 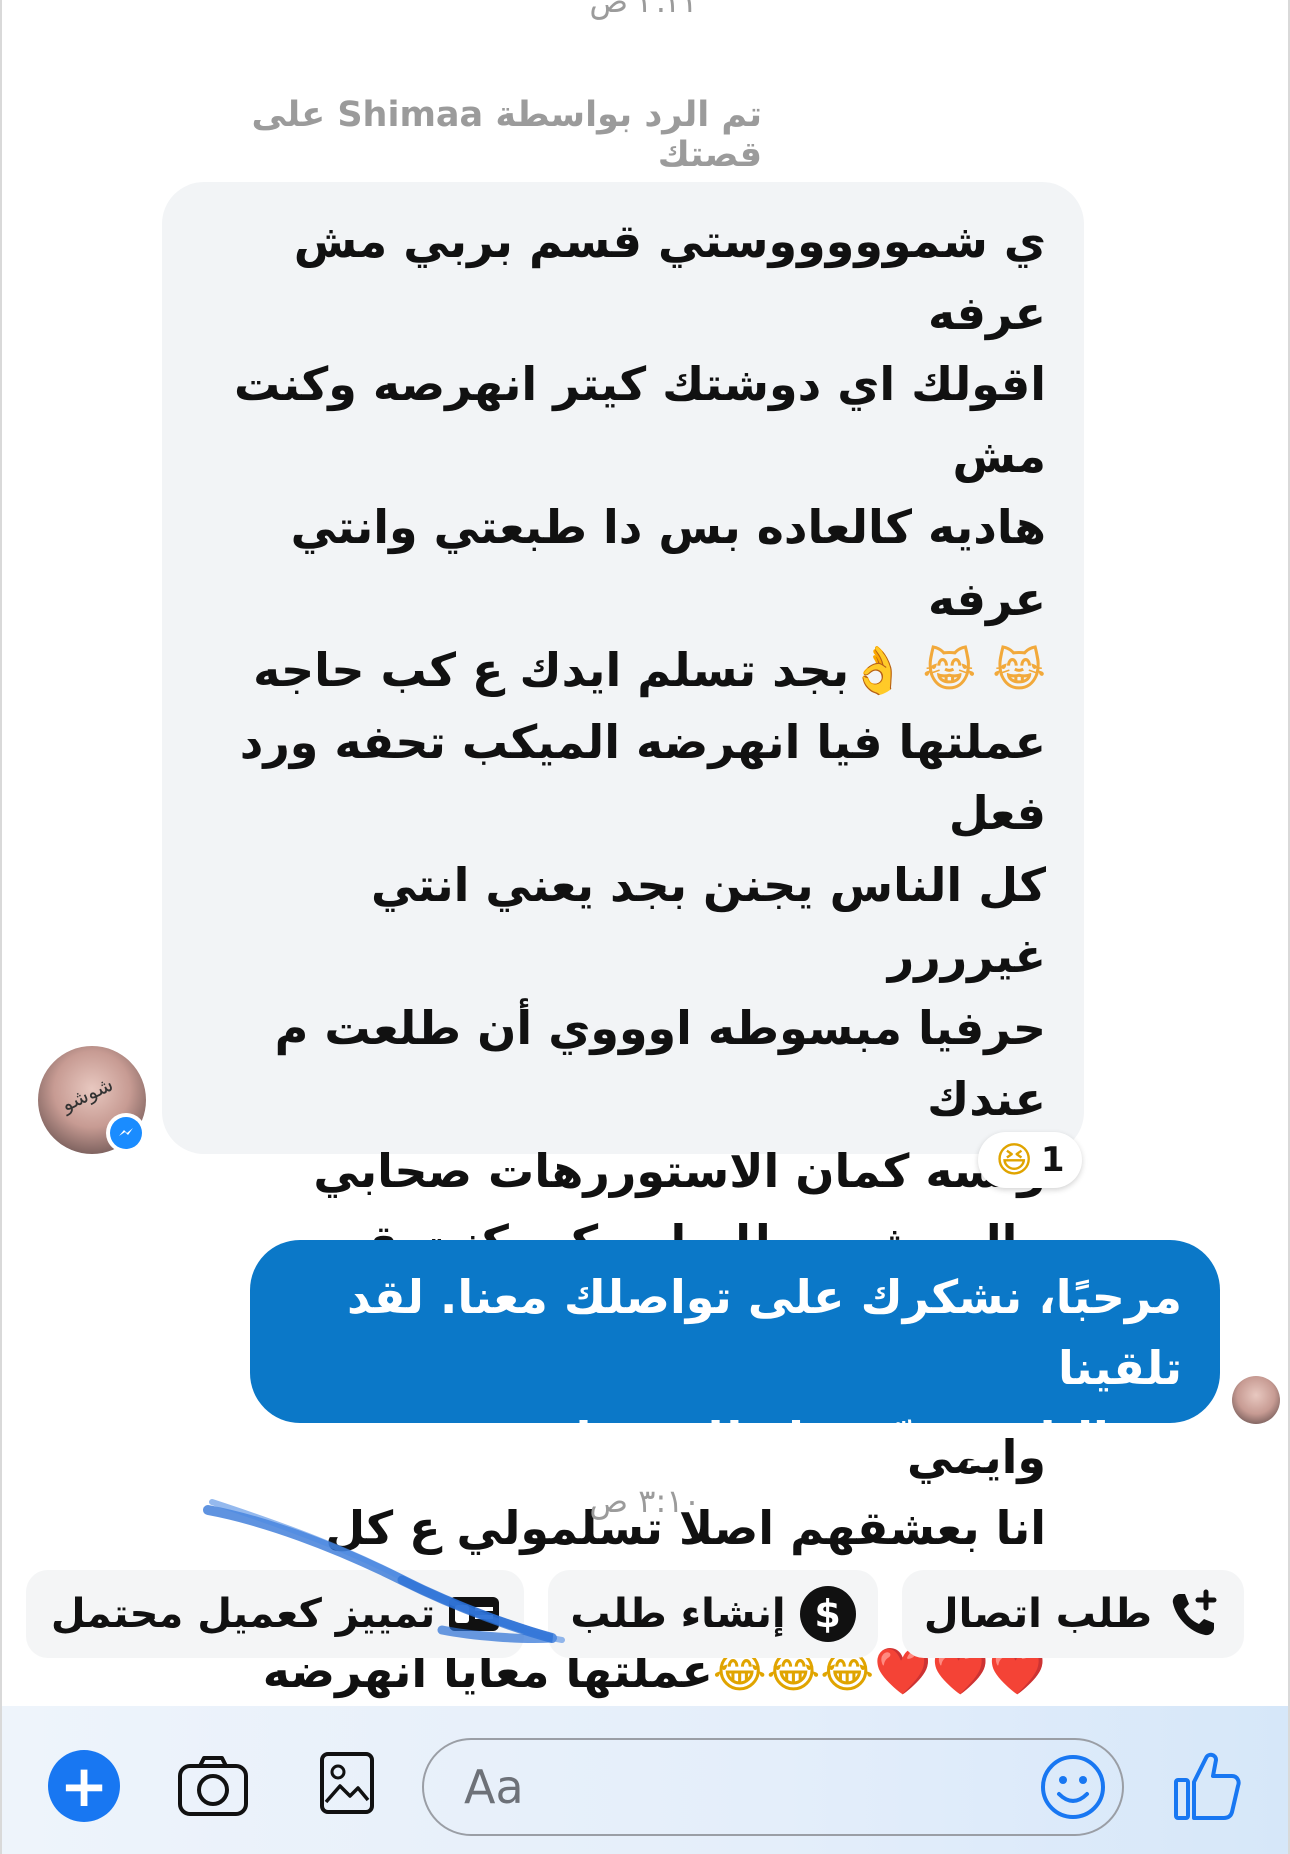 I want to click on create-order-label: إنشاء طلب, so click(x=678, y=1614).